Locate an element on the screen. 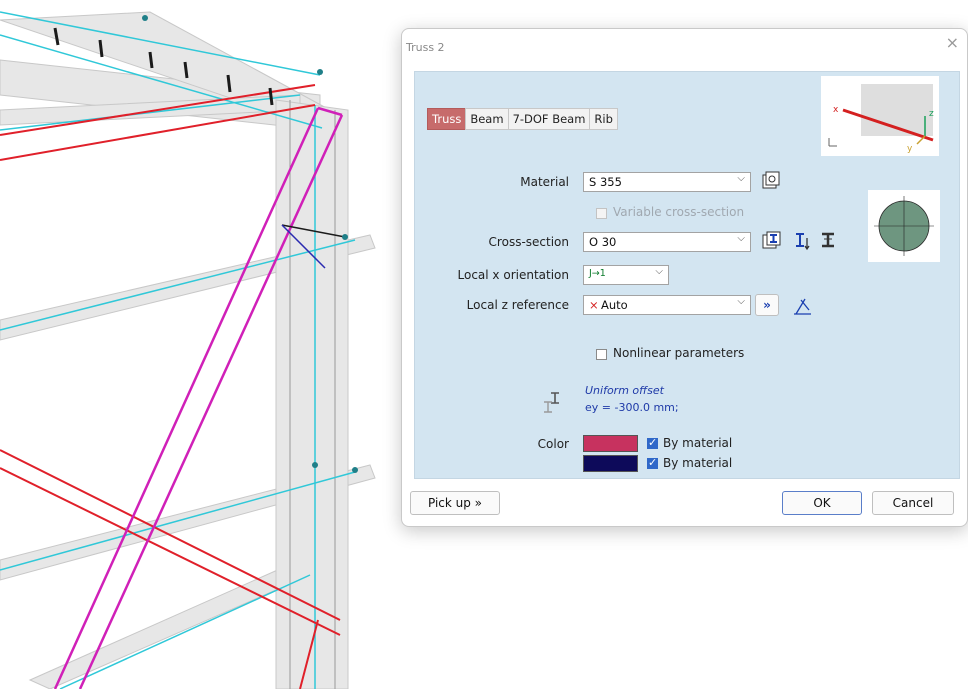 The image size is (968, 689). by-material-label-1: By material is located at coordinates (698, 443).